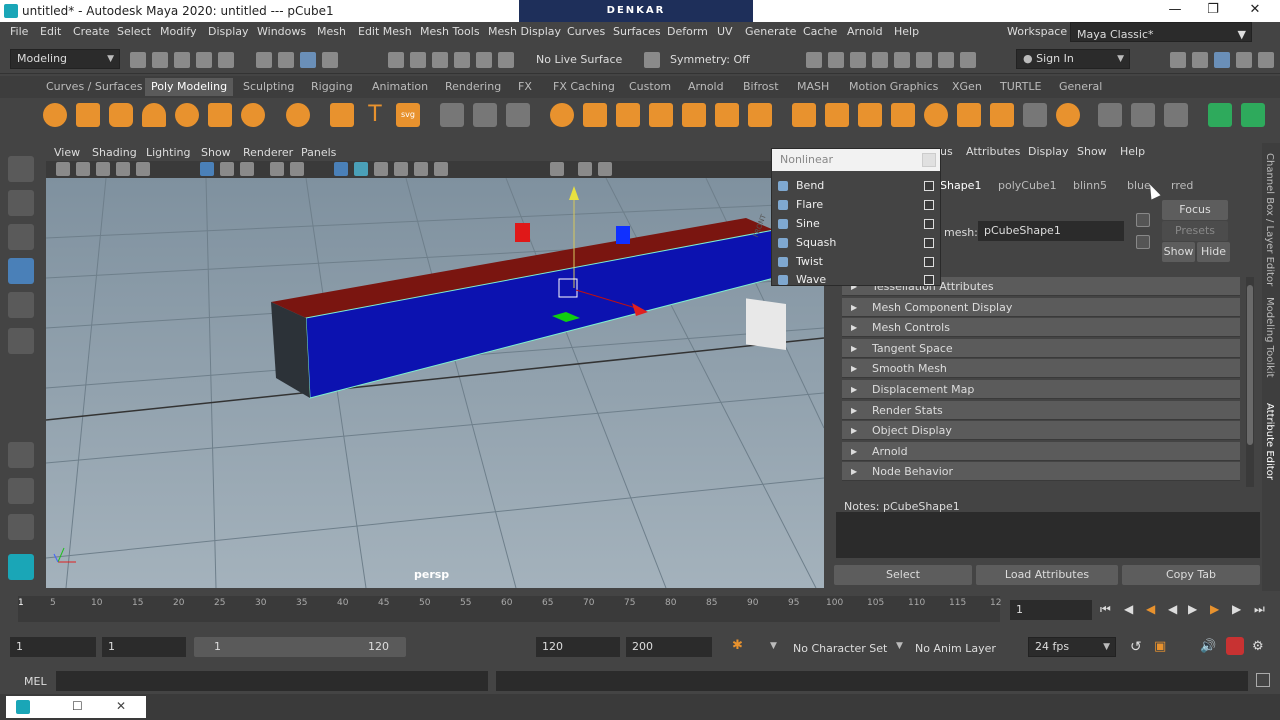 The width and height of the screenshot is (1280, 720). Describe the element at coordinates (88, 115) in the screenshot. I see `poly-cube-icon` at that location.